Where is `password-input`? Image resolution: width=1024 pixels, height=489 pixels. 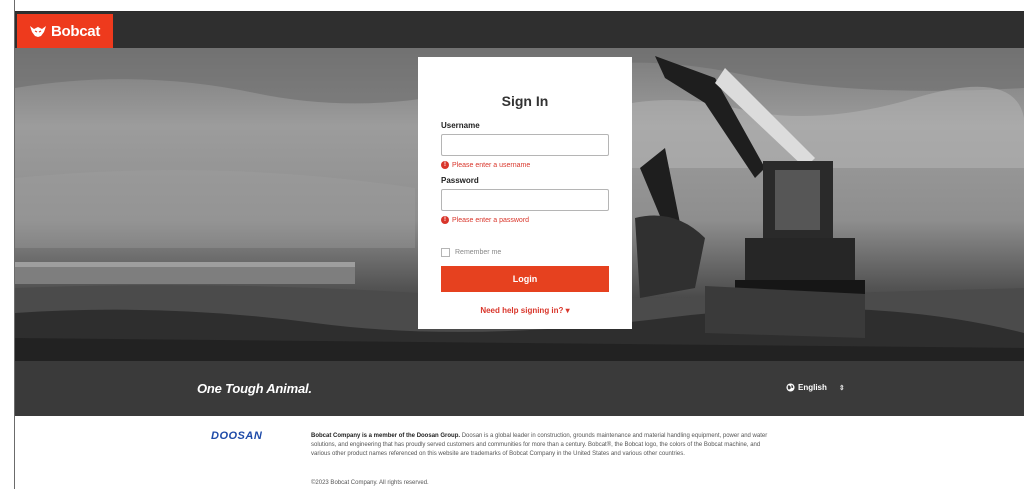 password-input is located at coordinates (525, 200).